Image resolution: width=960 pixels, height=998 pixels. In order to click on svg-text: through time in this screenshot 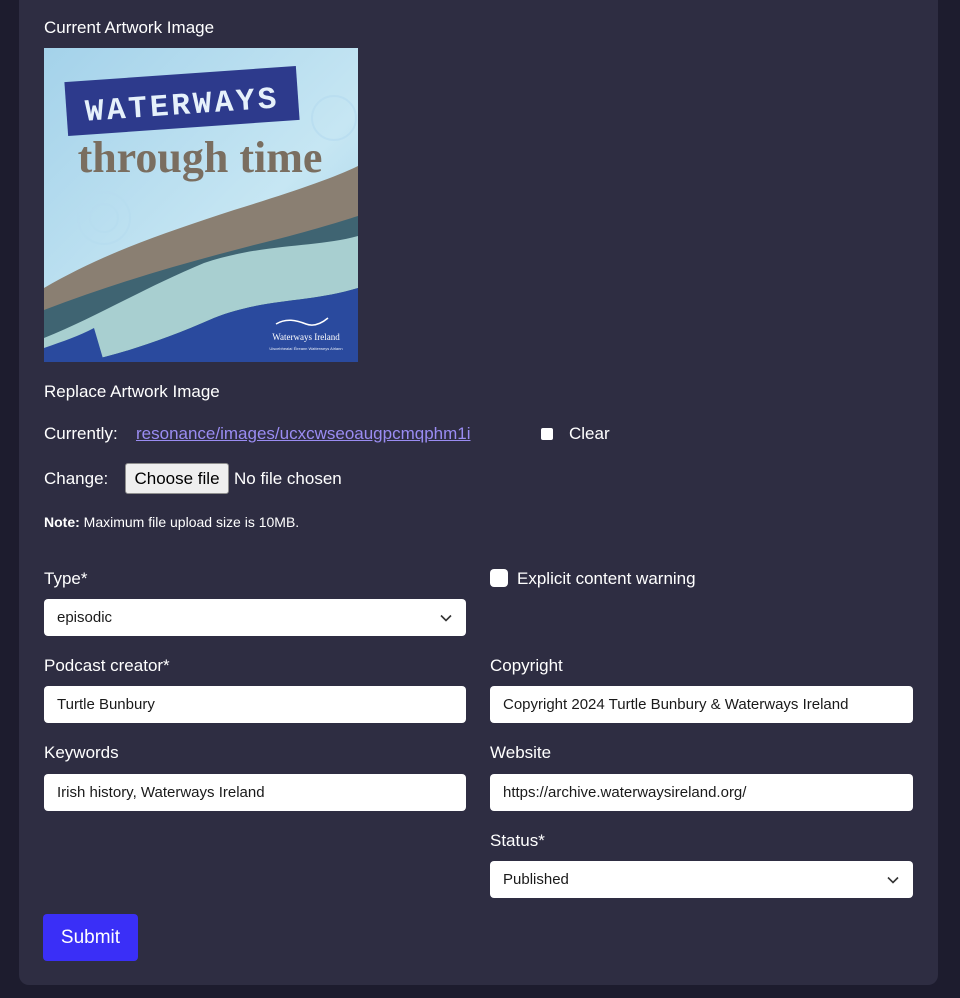, I will do `click(200, 157)`.